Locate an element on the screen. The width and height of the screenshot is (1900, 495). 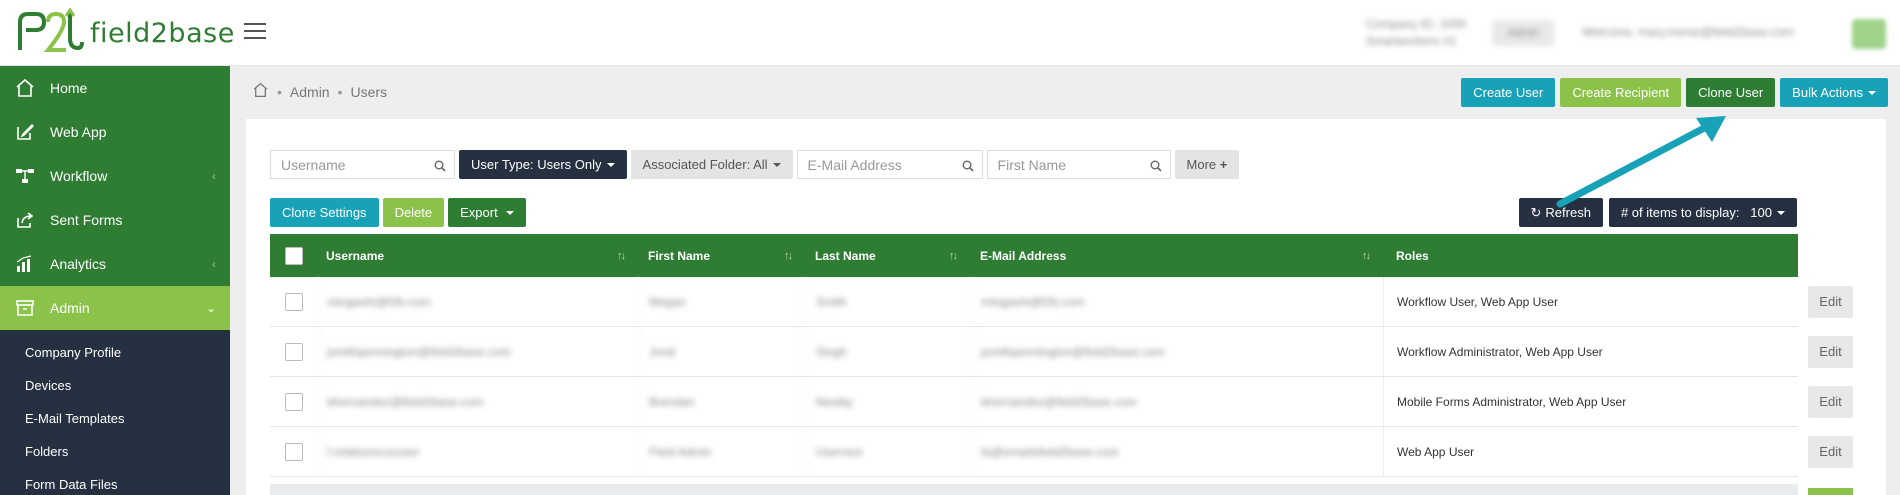
breadcrumb-admin: Admin is located at coordinates (310, 92).